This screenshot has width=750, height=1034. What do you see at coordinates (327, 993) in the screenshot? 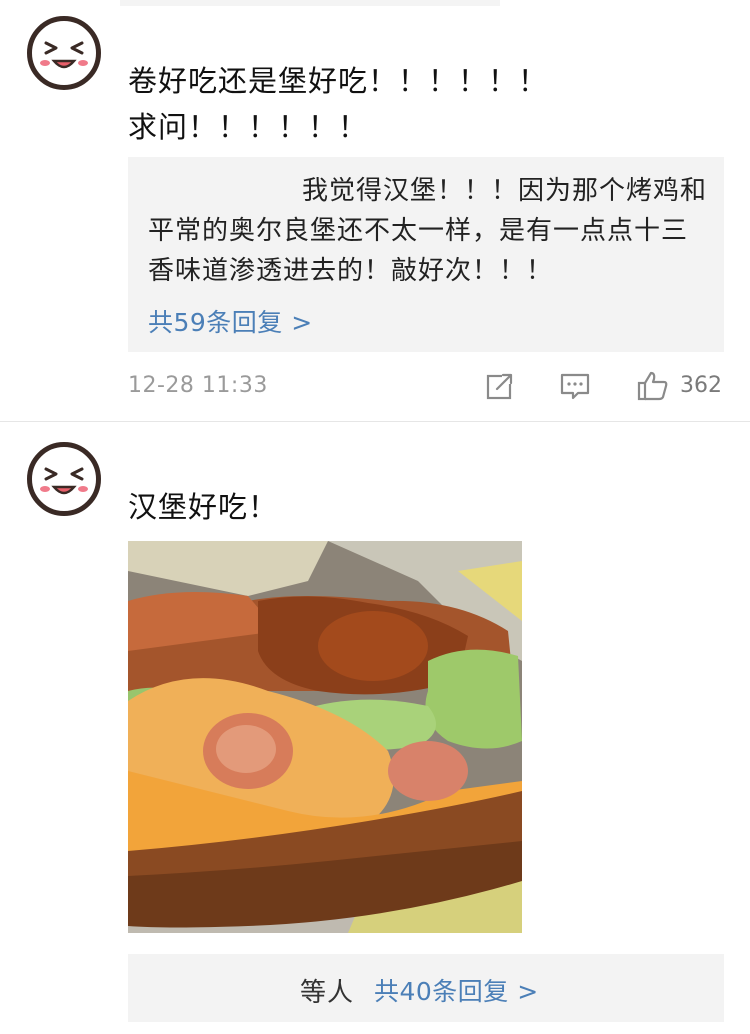
I see `reply-preview: 等人` at bounding box center [327, 993].